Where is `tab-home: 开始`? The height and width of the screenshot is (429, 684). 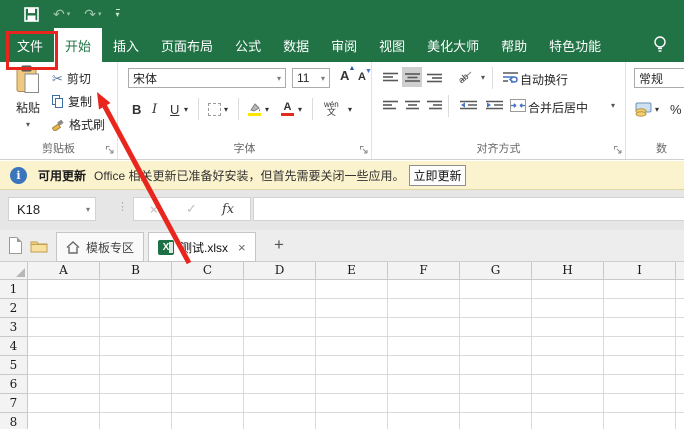 tab-home: 开始 is located at coordinates (78, 45).